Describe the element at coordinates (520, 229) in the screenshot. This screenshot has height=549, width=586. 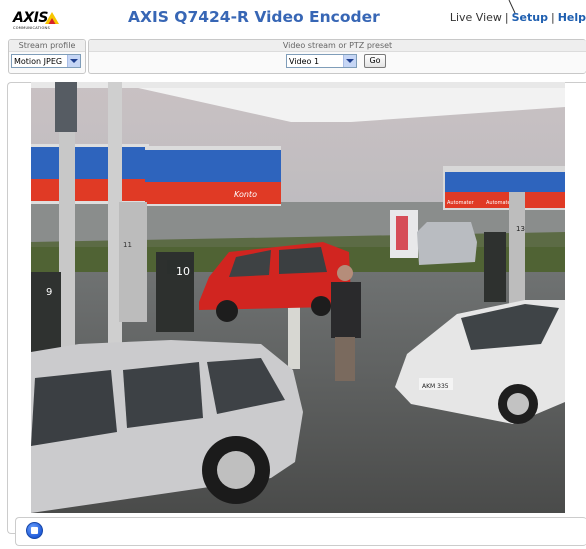
I see `pump-number-right: 13` at that location.